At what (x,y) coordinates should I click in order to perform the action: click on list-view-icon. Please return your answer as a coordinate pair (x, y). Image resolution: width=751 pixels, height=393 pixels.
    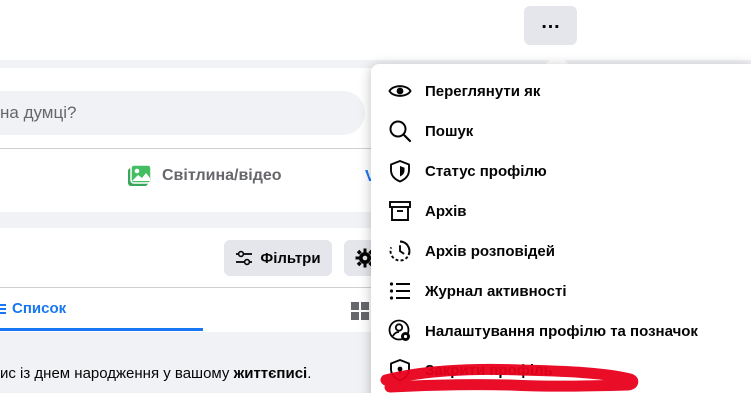
    Looking at the image, I should click on (3, 308).